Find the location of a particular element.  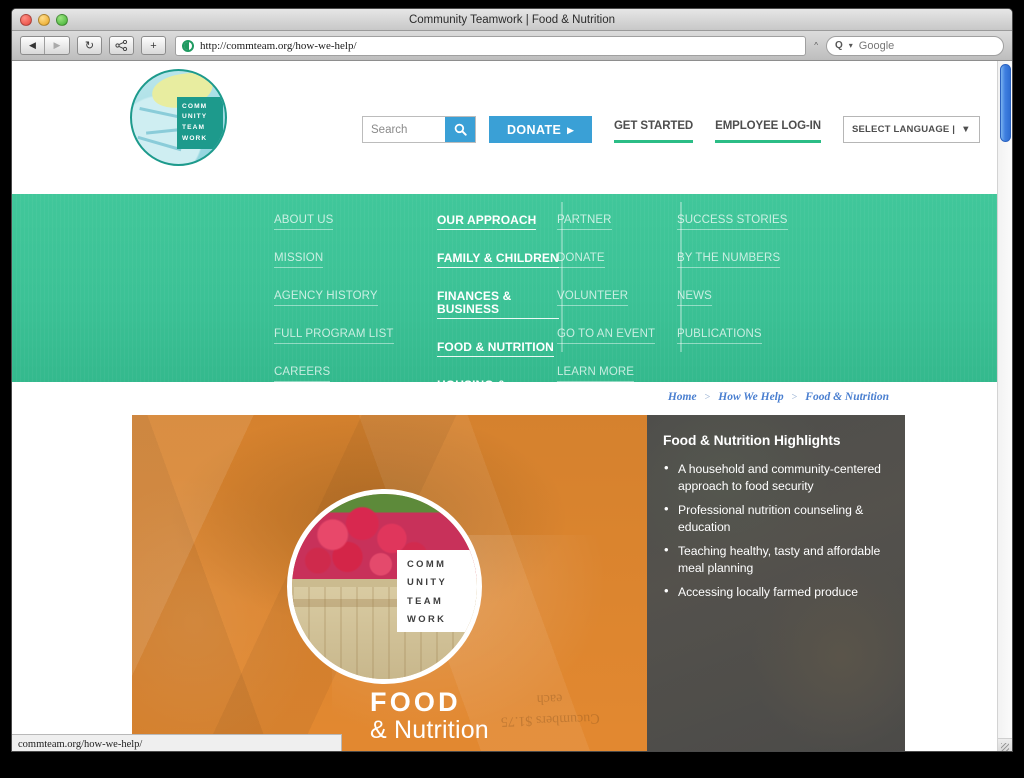

breadcrumb-item-how-we-help: How We Help is located at coordinates (750, 397).